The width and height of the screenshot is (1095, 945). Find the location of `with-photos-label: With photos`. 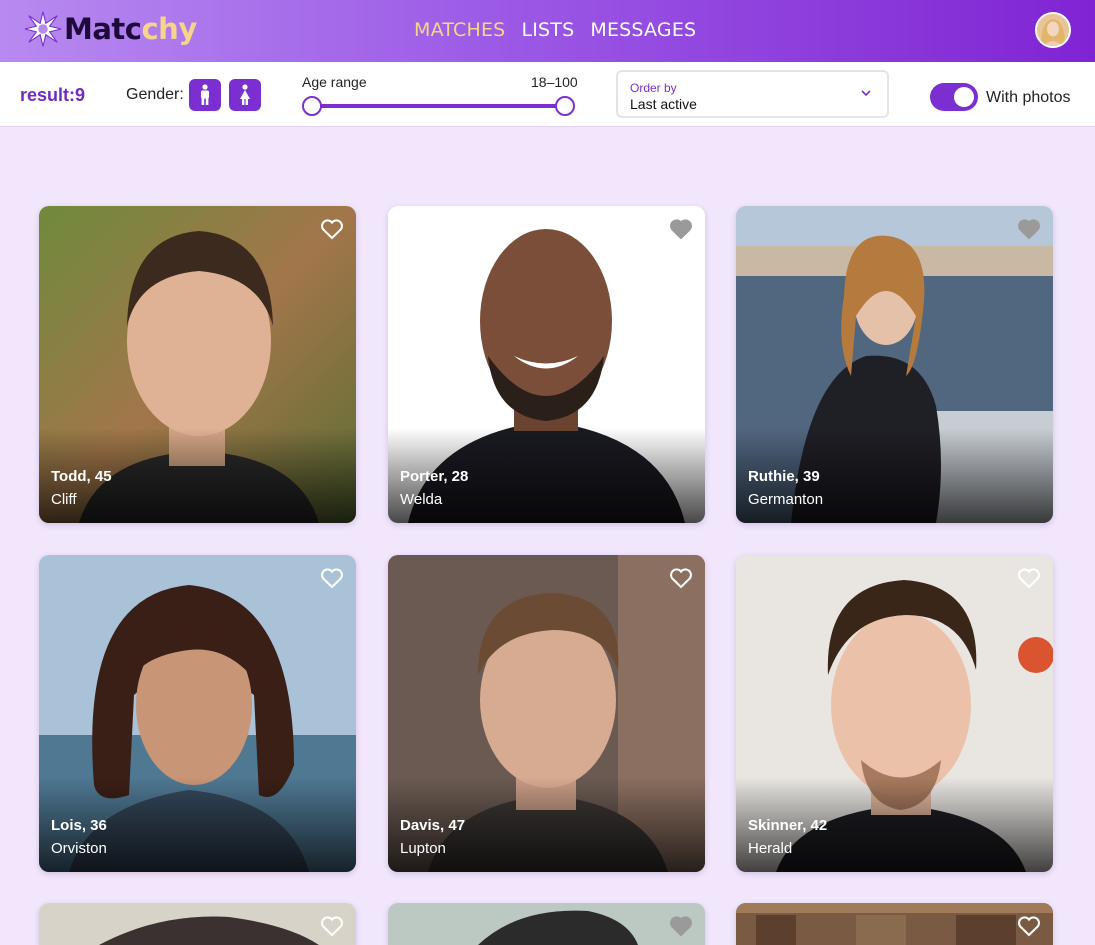

with-photos-label: With photos is located at coordinates (1028, 97).